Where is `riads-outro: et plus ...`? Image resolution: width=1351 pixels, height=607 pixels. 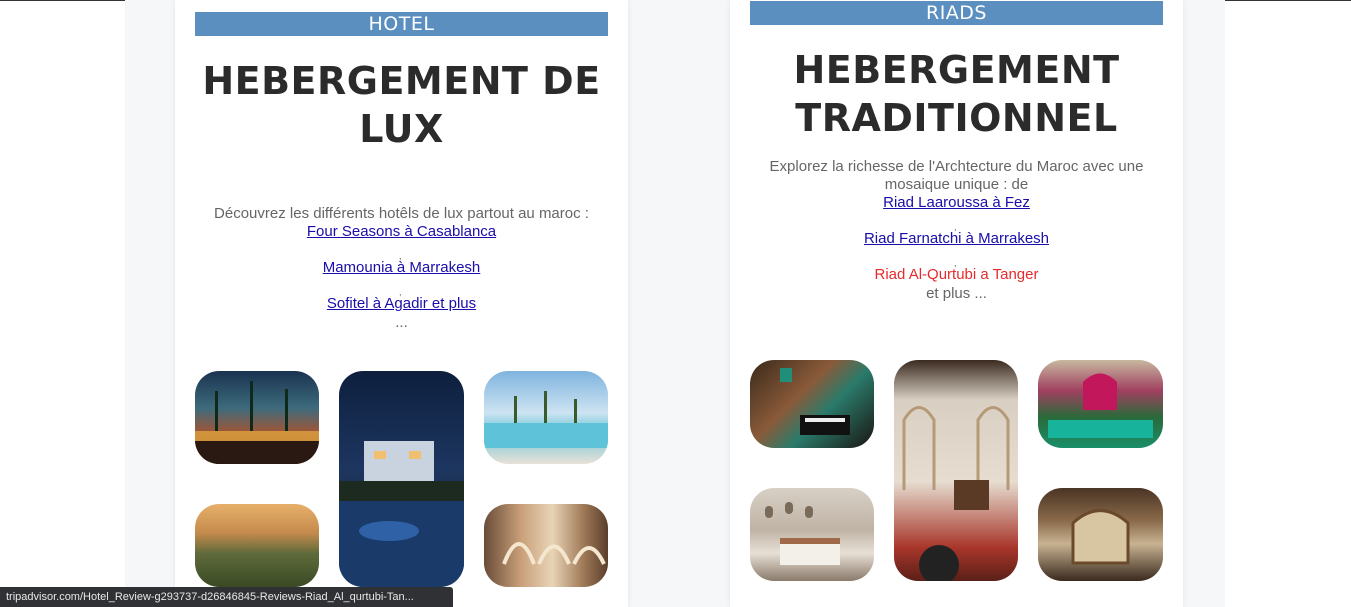
riads-outro: et plus ... is located at coordinates (956, 293).